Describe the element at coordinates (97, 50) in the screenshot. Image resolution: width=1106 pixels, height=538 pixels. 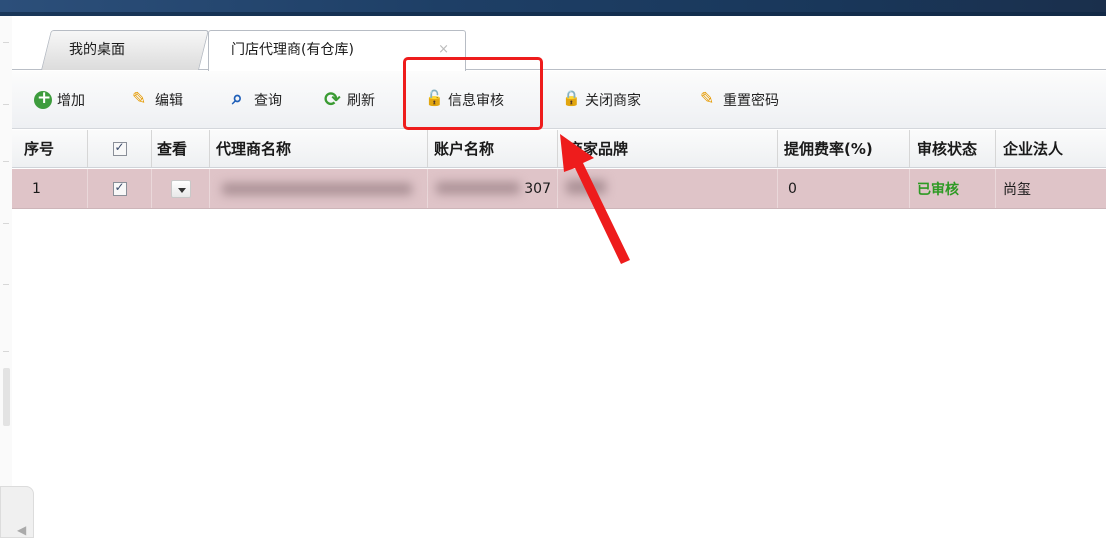
I see `tab-label: 我的桌面` at that location.